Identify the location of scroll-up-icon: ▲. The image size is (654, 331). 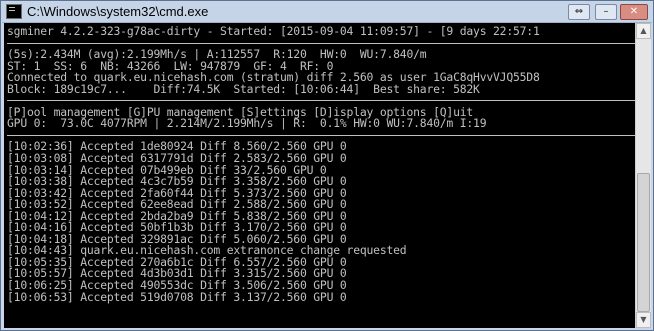
(643, 31).